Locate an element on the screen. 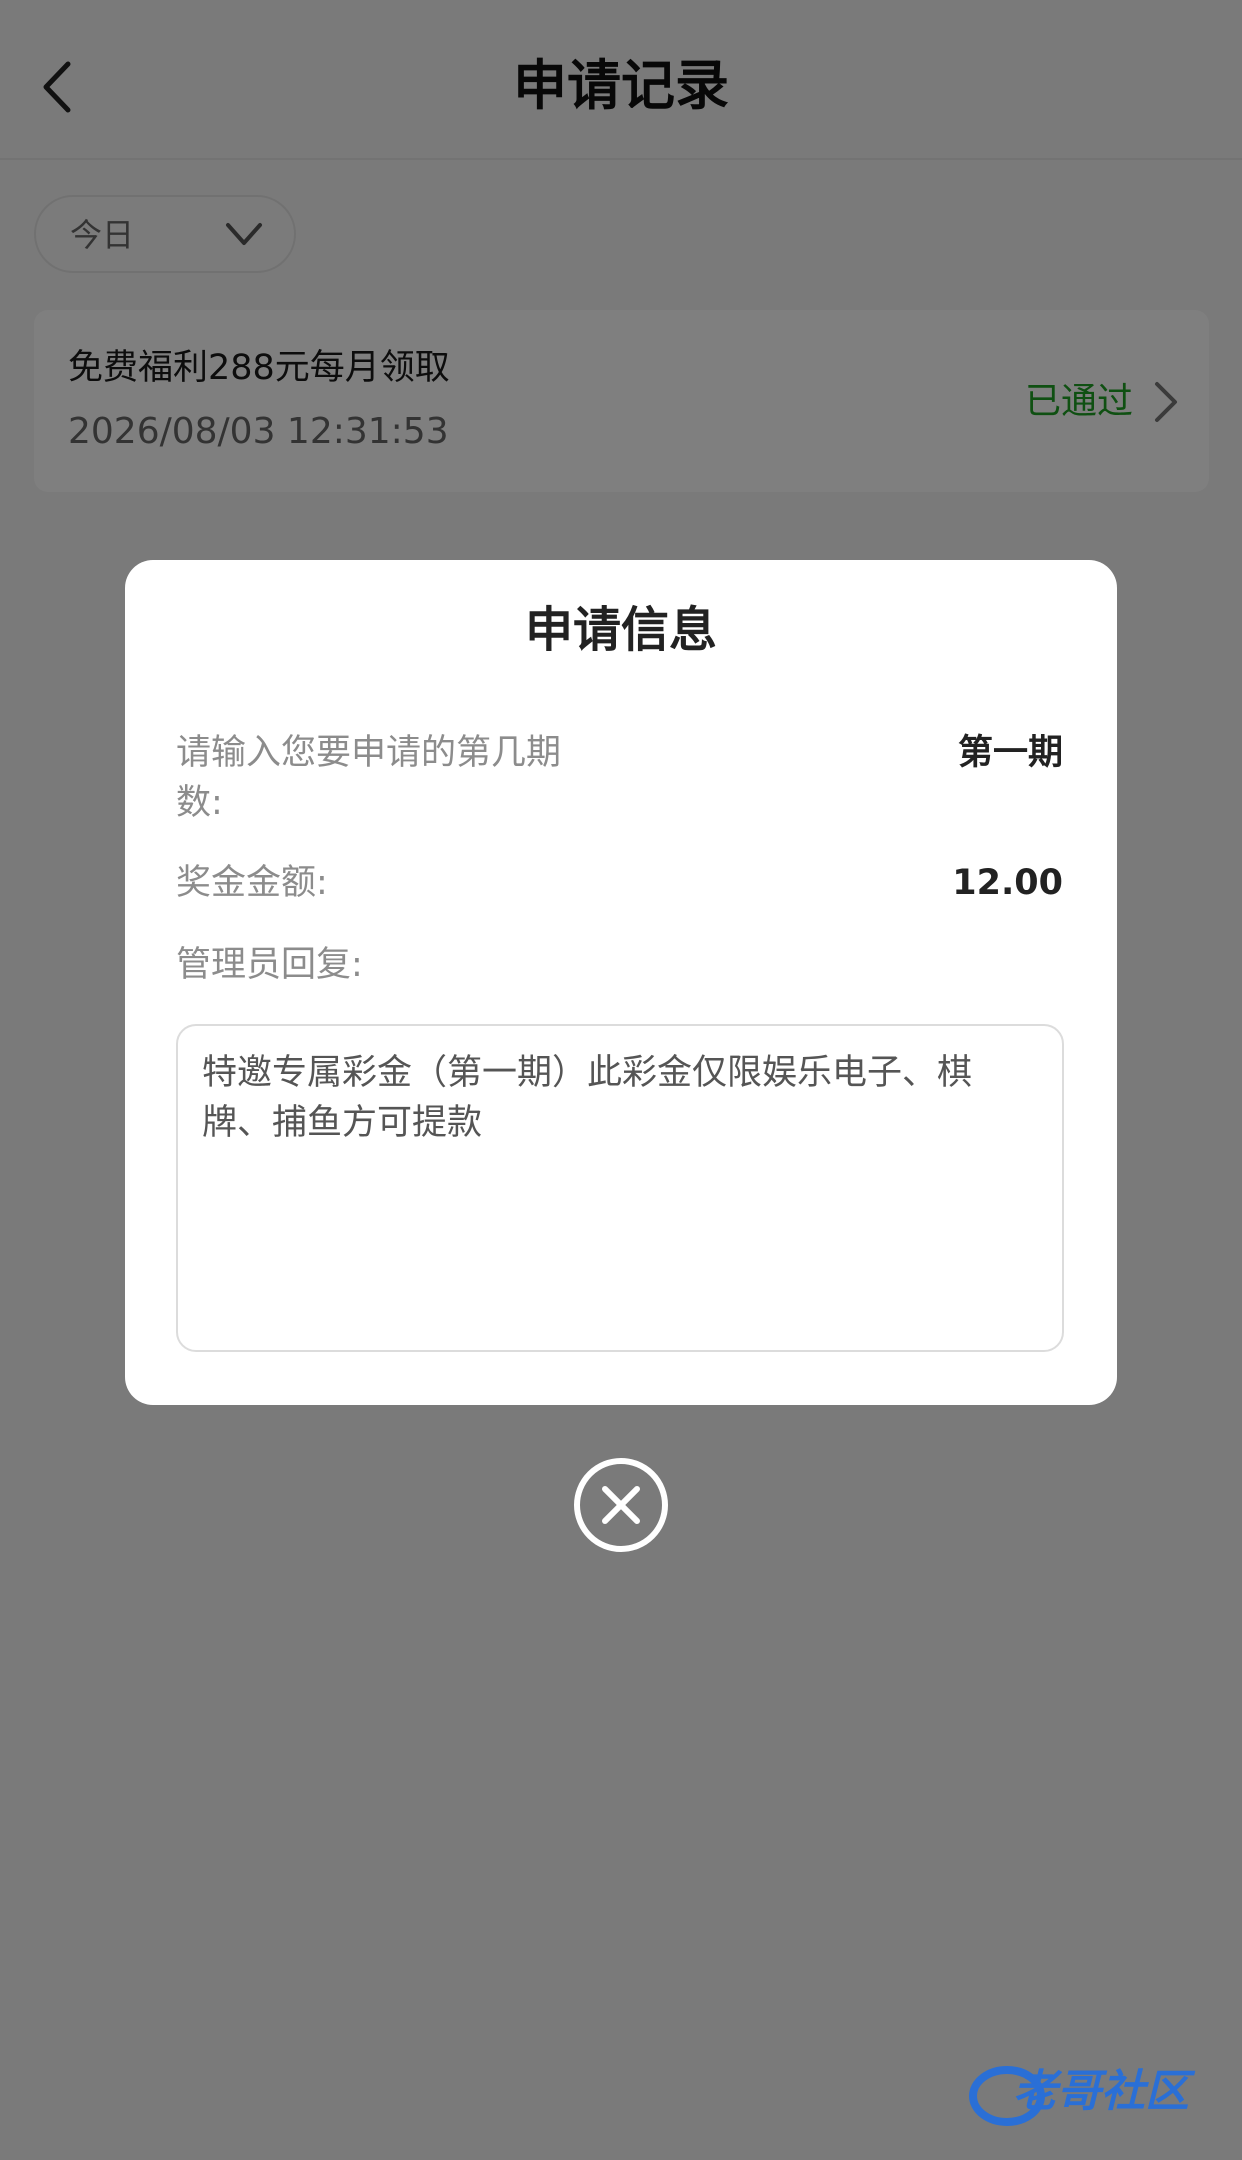 The width and height of the screenshot is (1242, 2160). watermark-logo: 老哥社区 is located at coordinates (1096, 2093).